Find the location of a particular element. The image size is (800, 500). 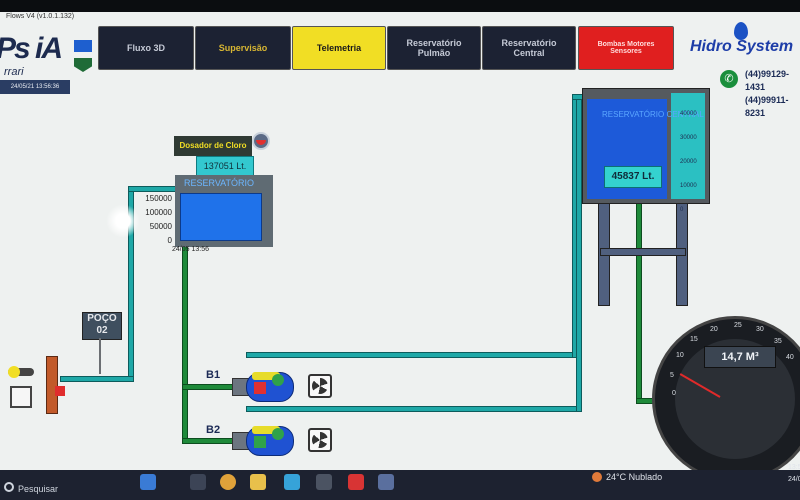

folder-icon is located at coordinates (258, 482).